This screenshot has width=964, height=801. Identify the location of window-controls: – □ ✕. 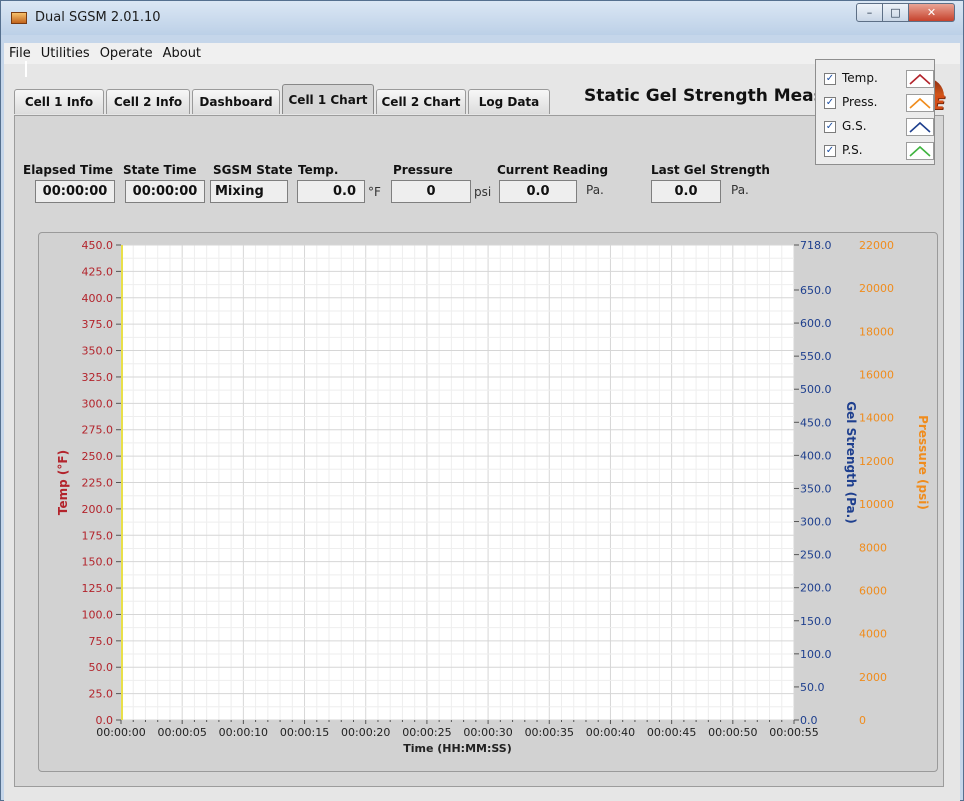
(905, 13).